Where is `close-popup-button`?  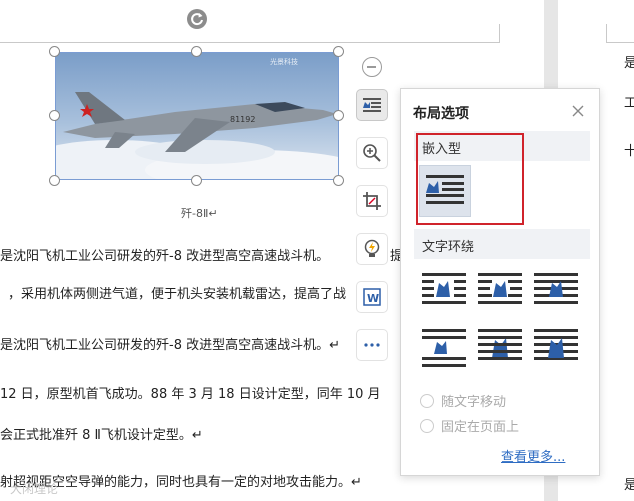
close-popup-button is located at coordinates (578, 110).